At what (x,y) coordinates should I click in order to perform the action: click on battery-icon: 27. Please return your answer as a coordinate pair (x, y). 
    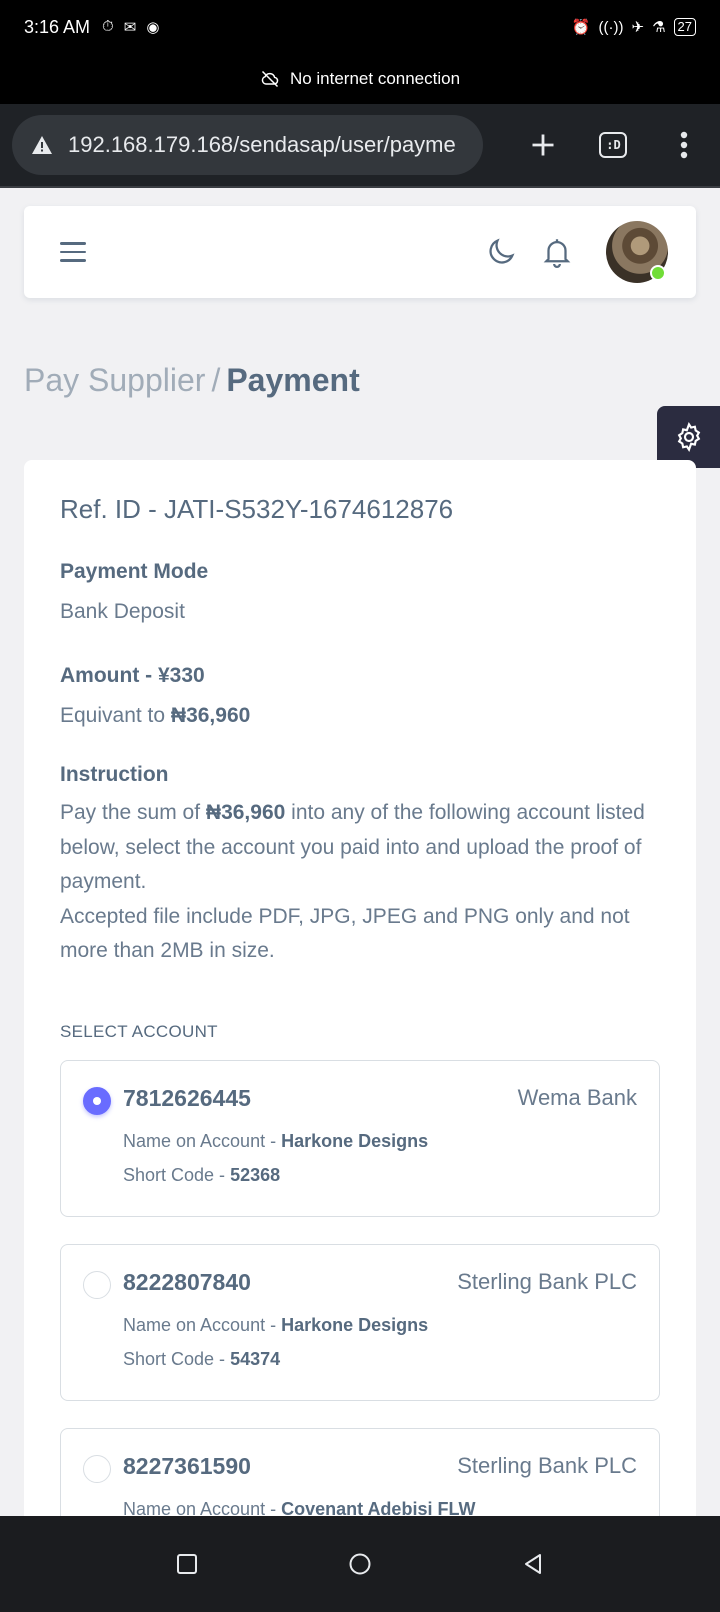
    Looking at the image, I should click on (684, 27).